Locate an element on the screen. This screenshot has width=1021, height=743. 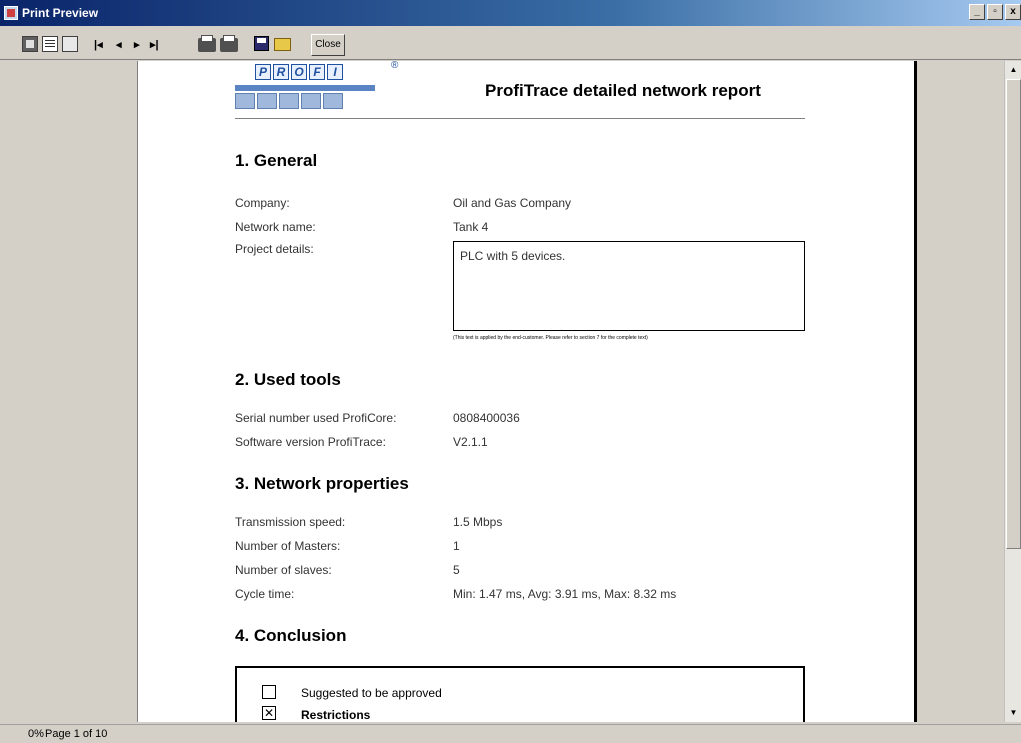
transmission-speed-value: 1.5 Mbps is located at coordinates (478, 522).